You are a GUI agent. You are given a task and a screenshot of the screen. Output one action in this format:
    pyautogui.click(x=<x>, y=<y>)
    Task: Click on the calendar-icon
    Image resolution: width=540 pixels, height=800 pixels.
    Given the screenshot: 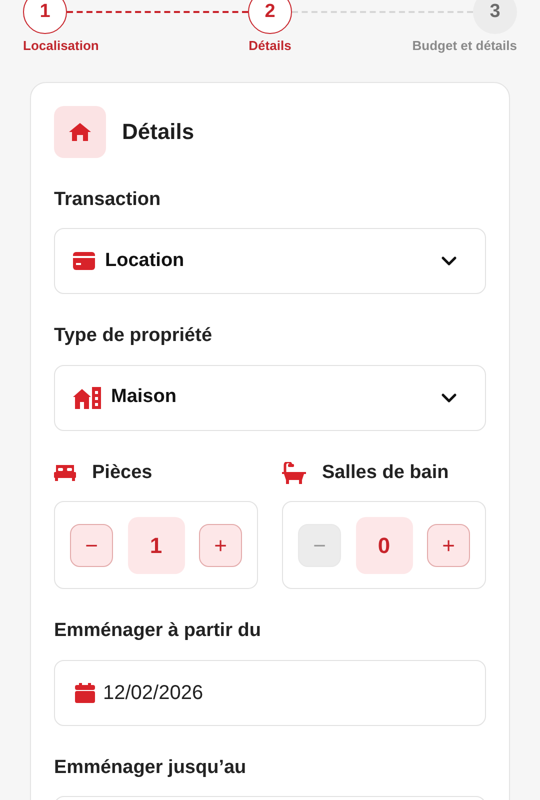 What is the action you would take?
    pyautogui.click(x=85, y=692)
    